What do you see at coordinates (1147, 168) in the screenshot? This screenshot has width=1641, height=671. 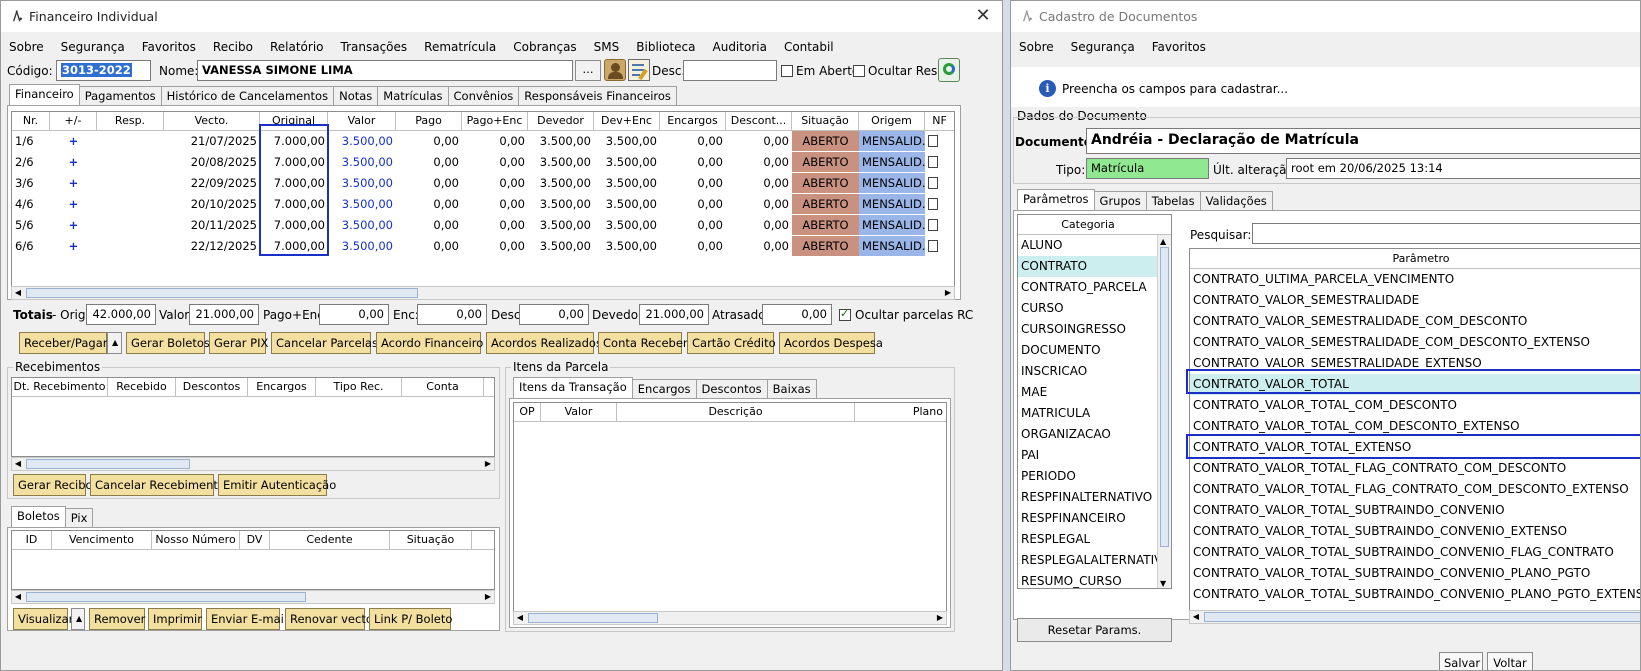 I see `tipo-field: Matrícula` at bounding box center [1147, 168].